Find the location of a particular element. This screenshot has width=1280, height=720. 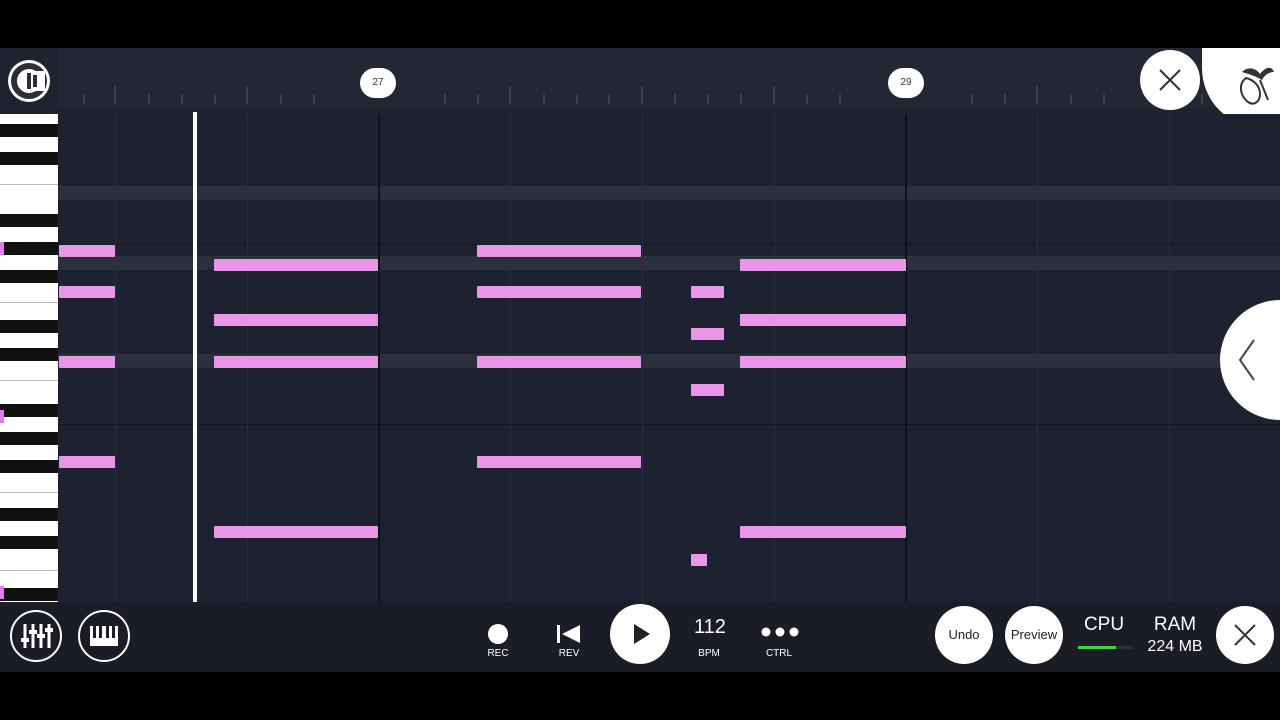

skip-back-icon is located at coordinates (568, 634).